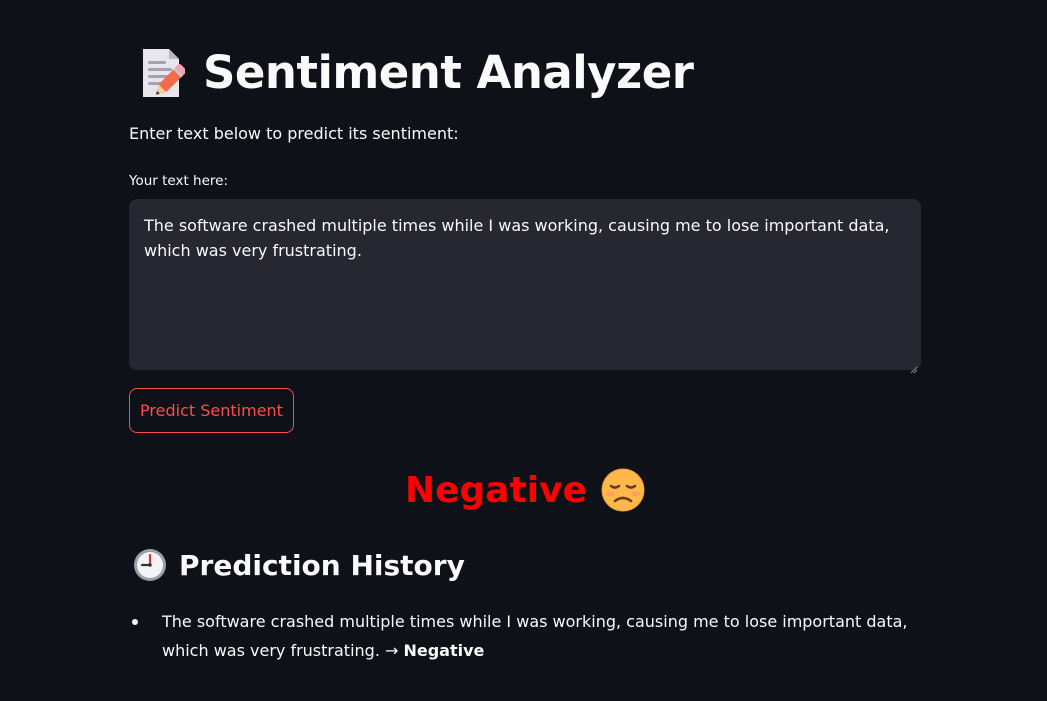  I want to click on history-item-label: Negative, so click(444, 650).